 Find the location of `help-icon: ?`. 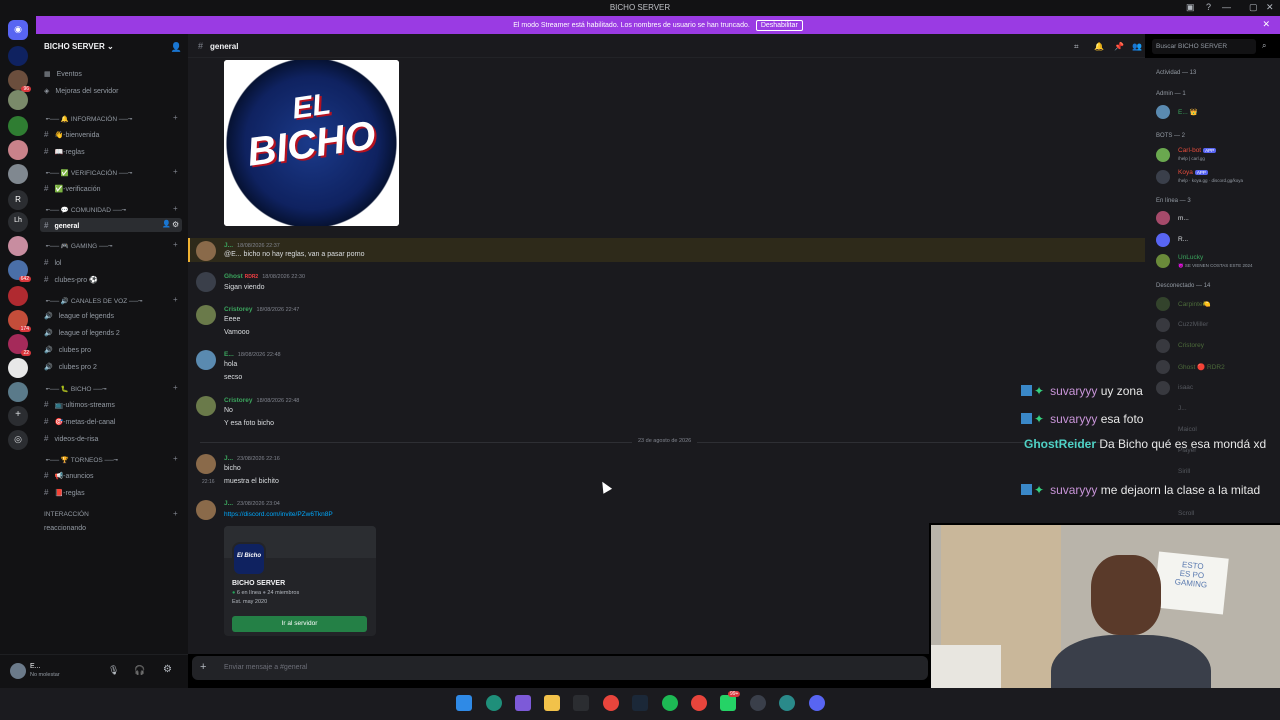

help-icon: ? is located at coordinates (1208, 7).